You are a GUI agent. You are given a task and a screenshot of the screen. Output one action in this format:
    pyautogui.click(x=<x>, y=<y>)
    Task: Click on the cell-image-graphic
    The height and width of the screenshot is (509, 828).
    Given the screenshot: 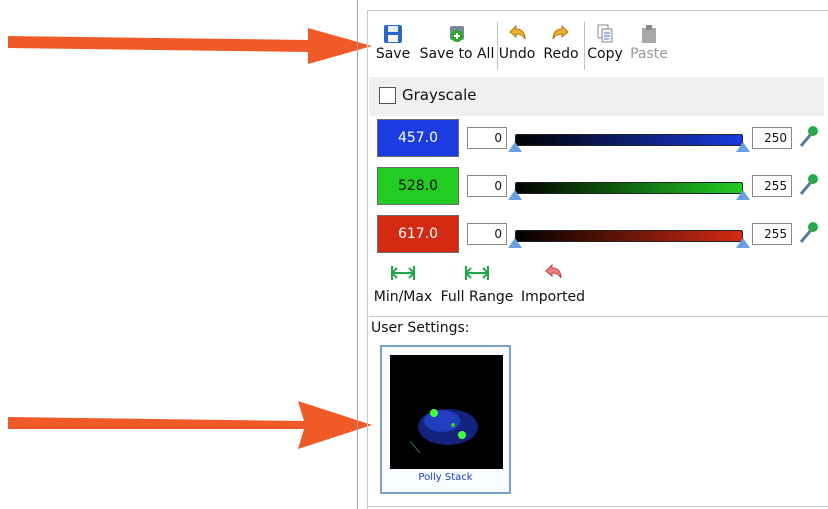 What is the action you would take?
    pyautogui.click(x=446, y=412)
    